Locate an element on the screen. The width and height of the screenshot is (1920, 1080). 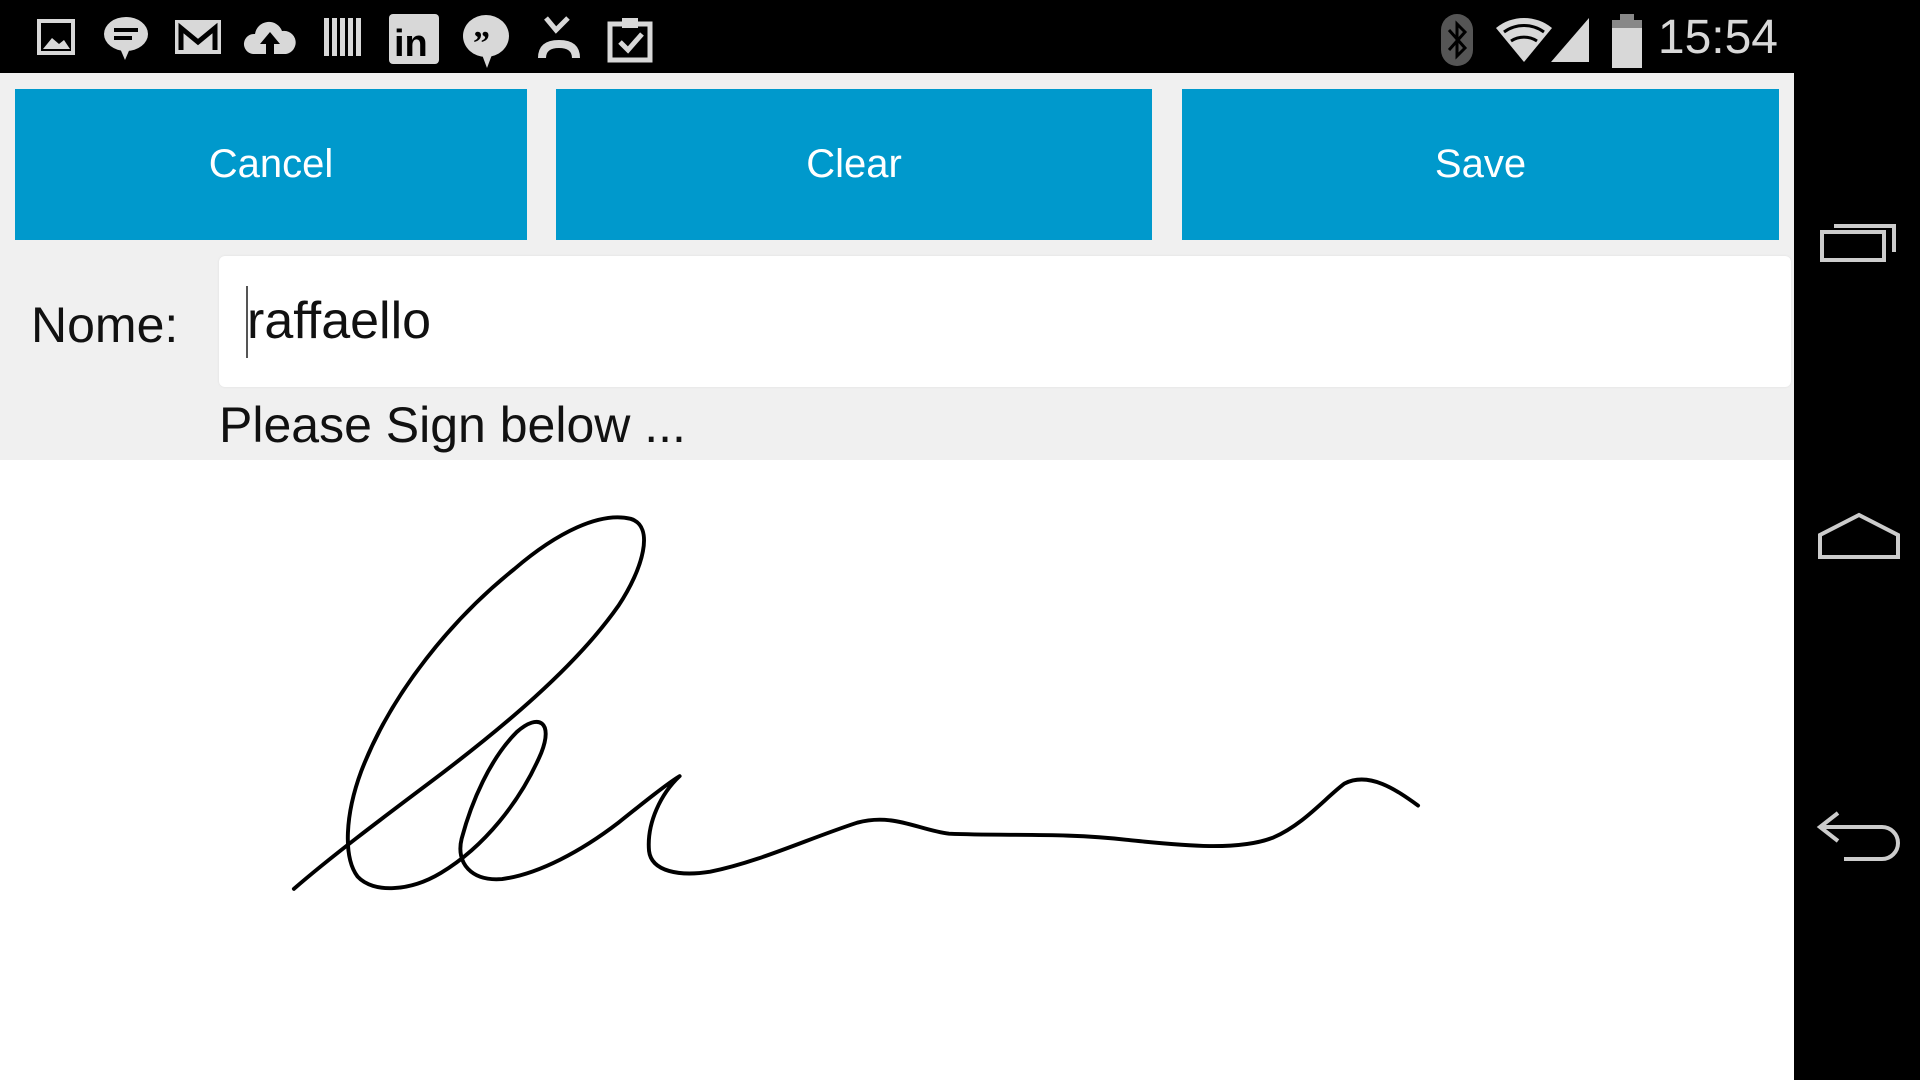
text-cursor is located at coordinates (247, 322).